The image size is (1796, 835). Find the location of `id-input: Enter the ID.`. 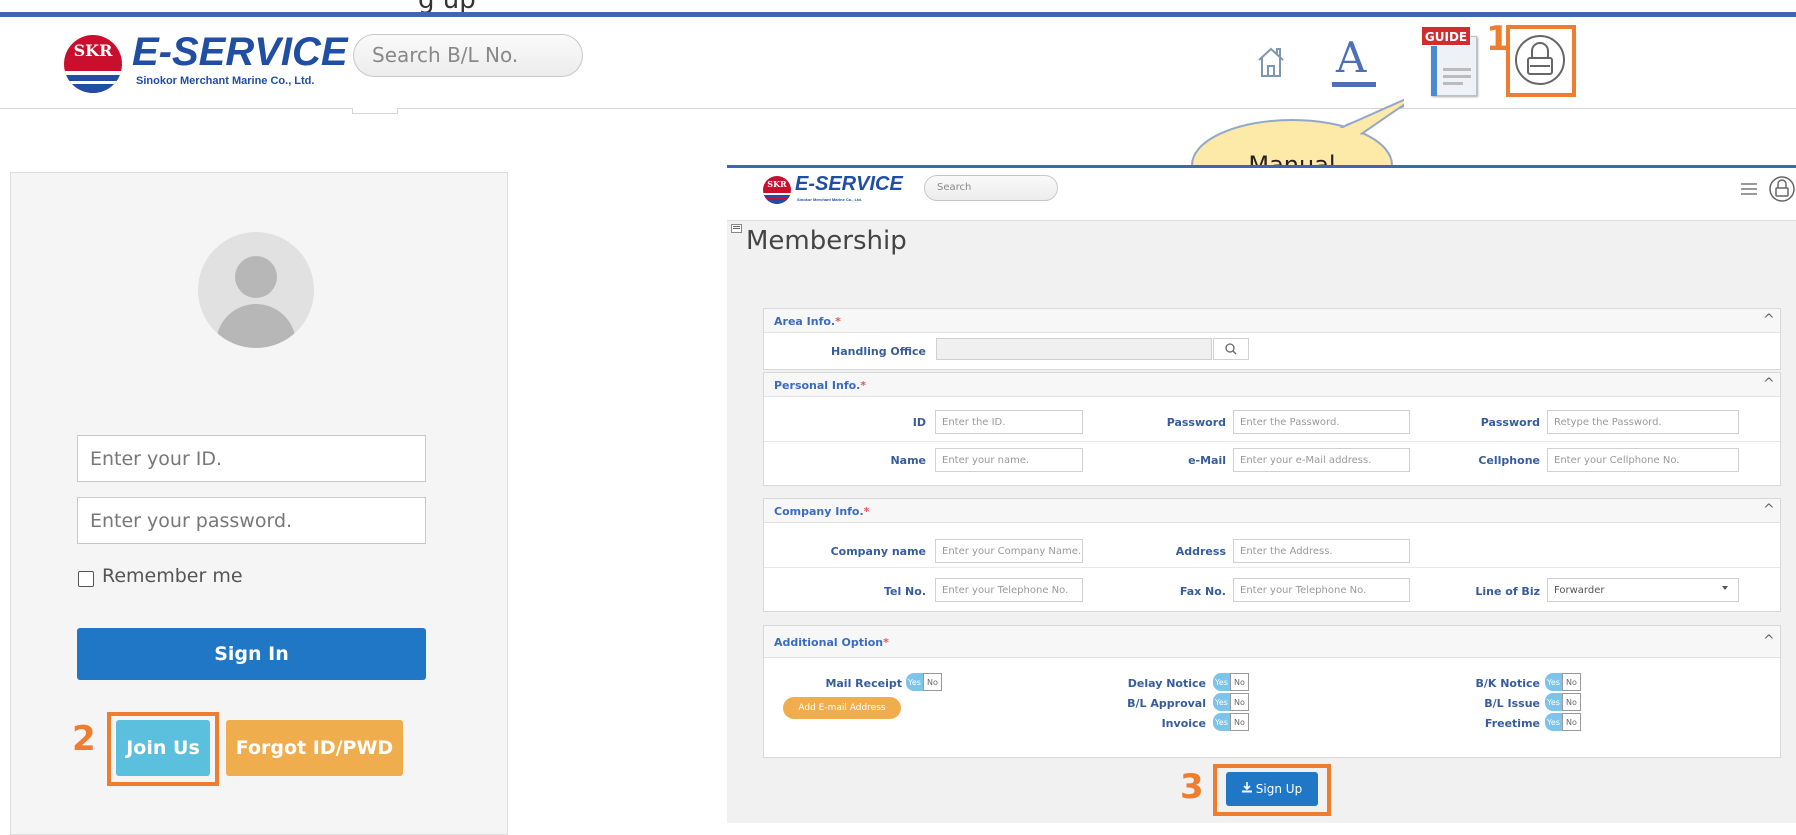

id-input: Enter the ID. is located at coordinates (1009, 422).